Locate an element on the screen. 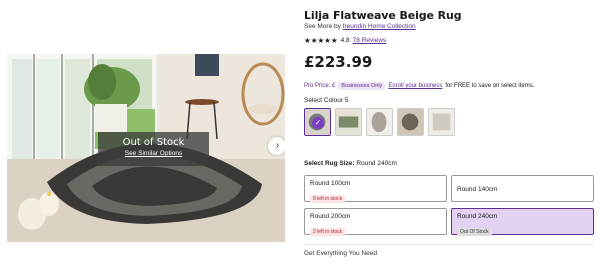 This screenshot has width=600, height=268. colour-swatches: ✓ is located at coordinates (379, 122).